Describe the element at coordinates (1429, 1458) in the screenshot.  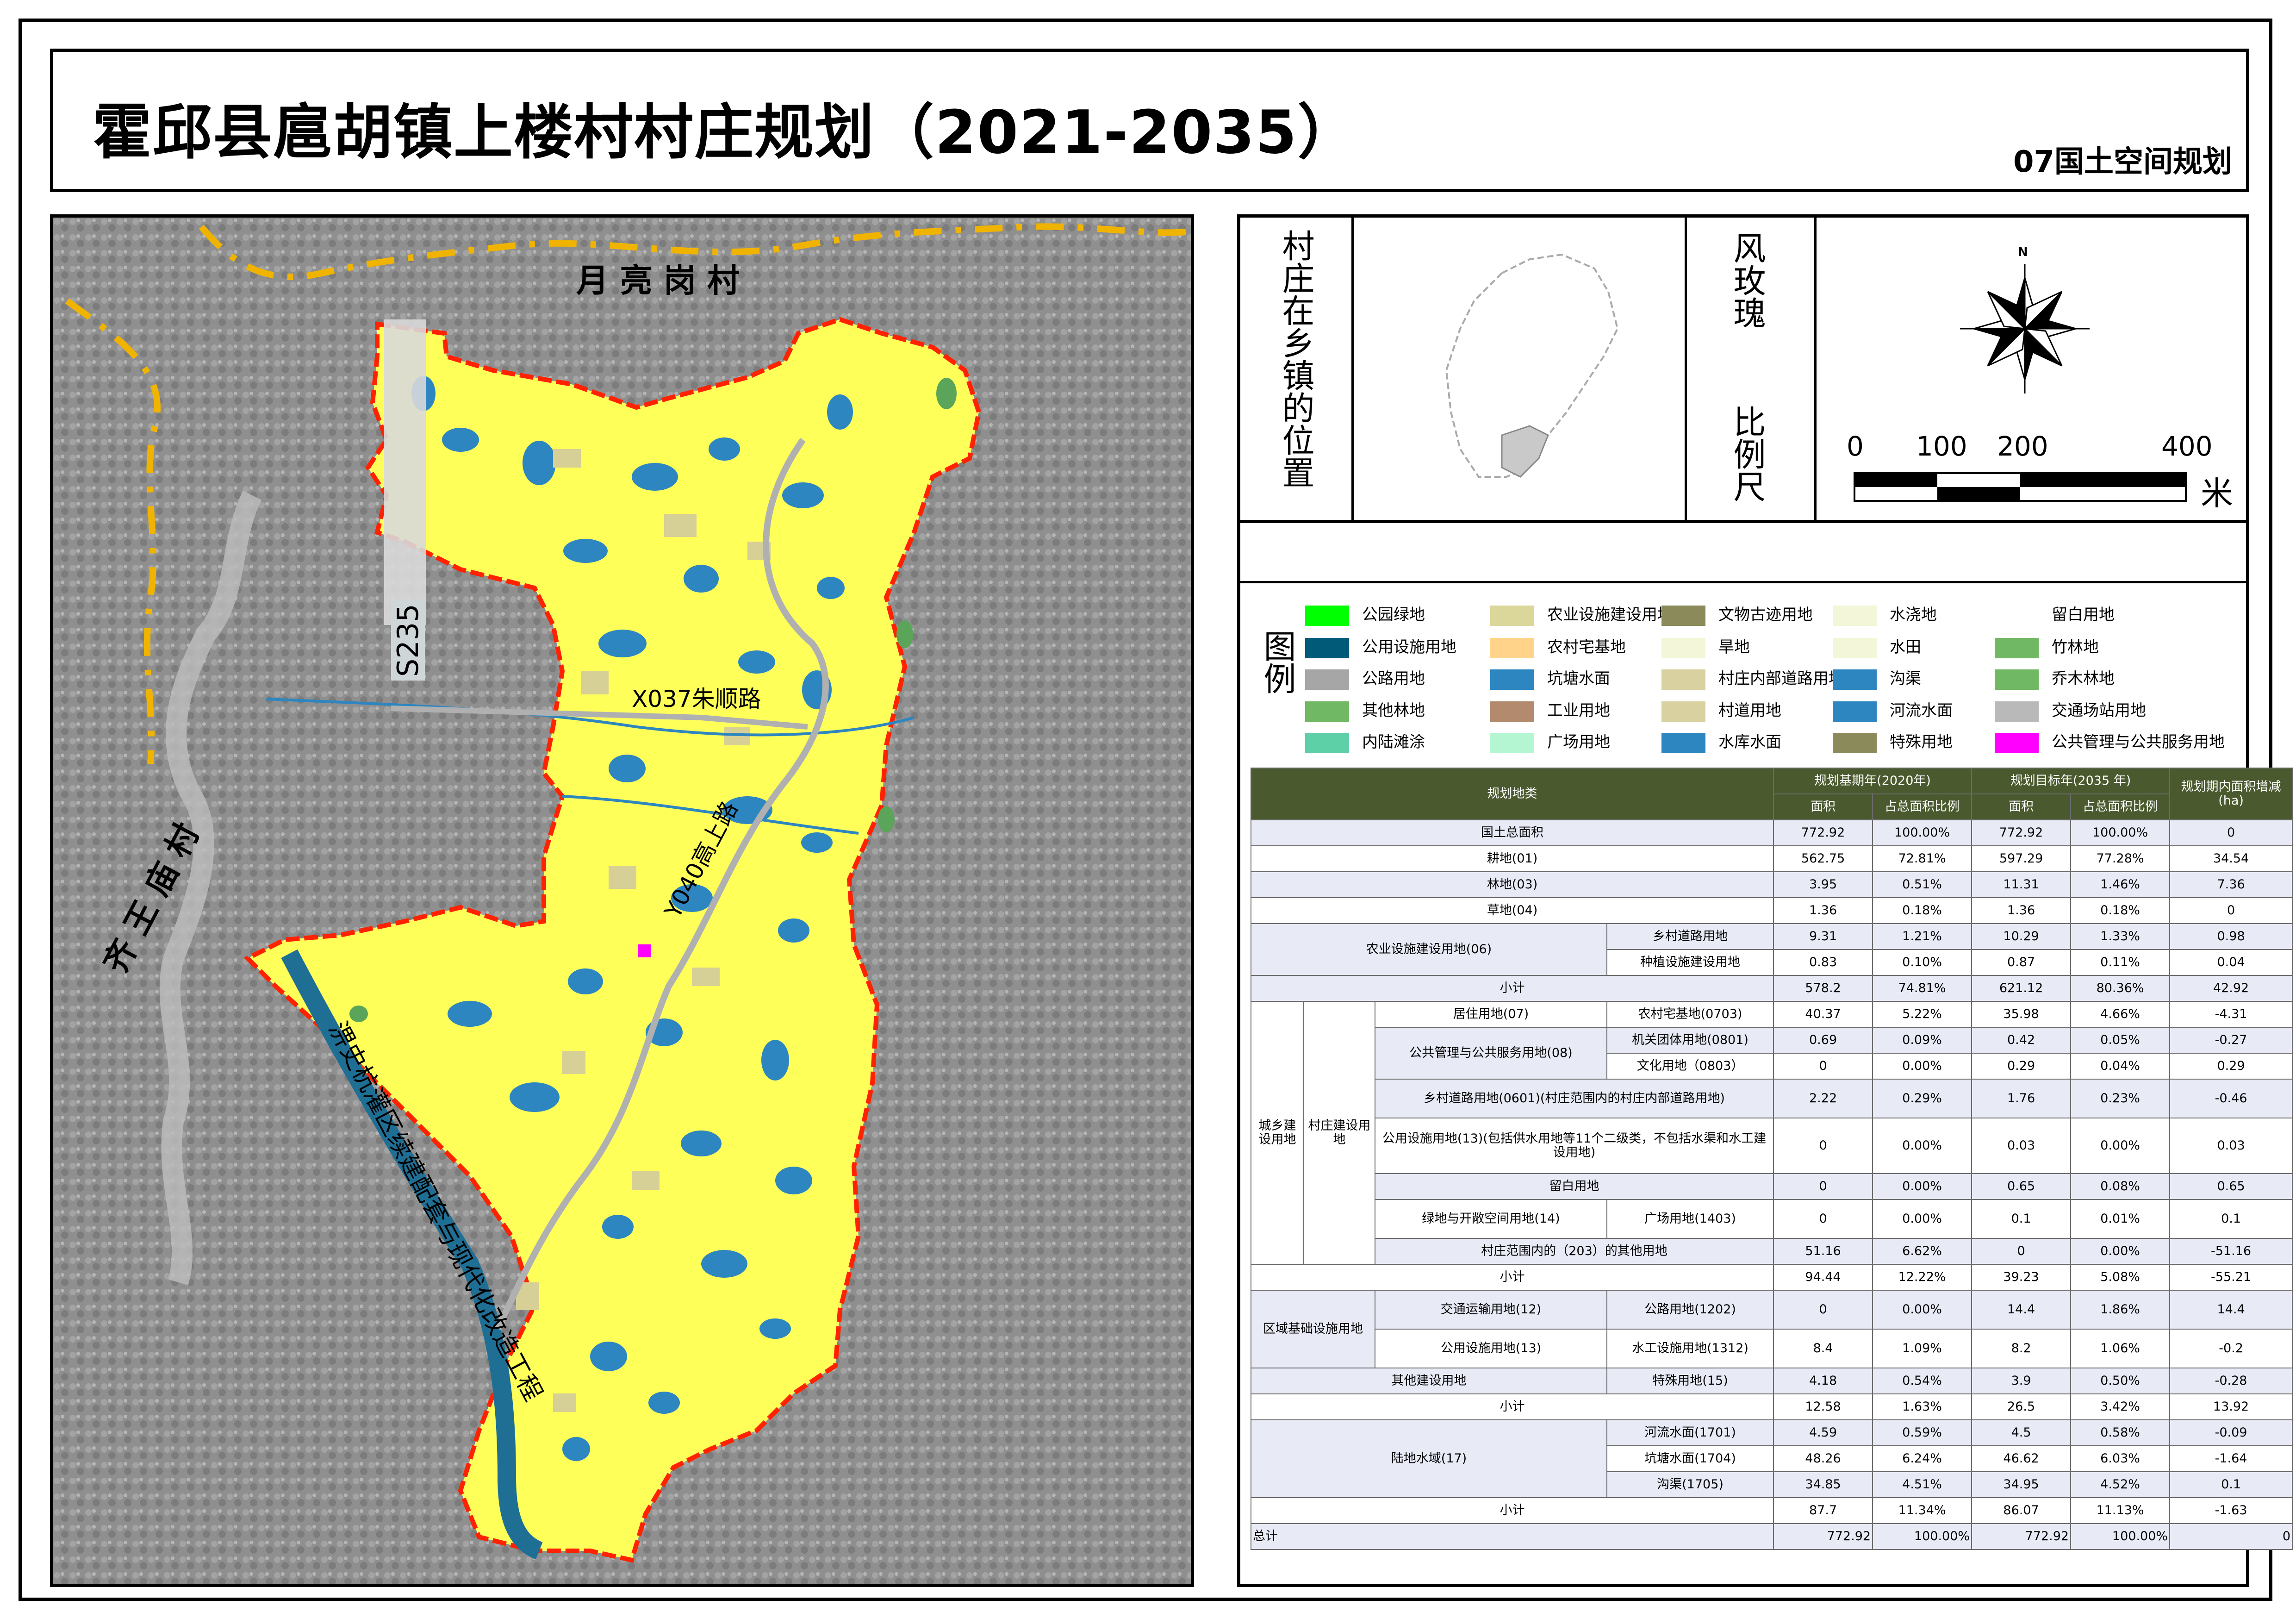
I see `group-cell: 陆地水域(17)` at that location.